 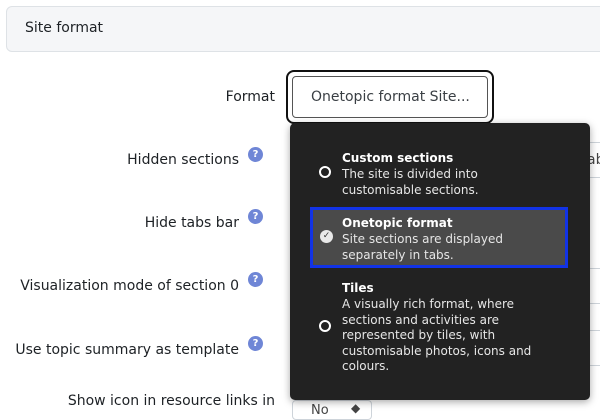 I want to click on hide-tabs-bar-label: Hide tabs bar, so click(x=191, y=223).